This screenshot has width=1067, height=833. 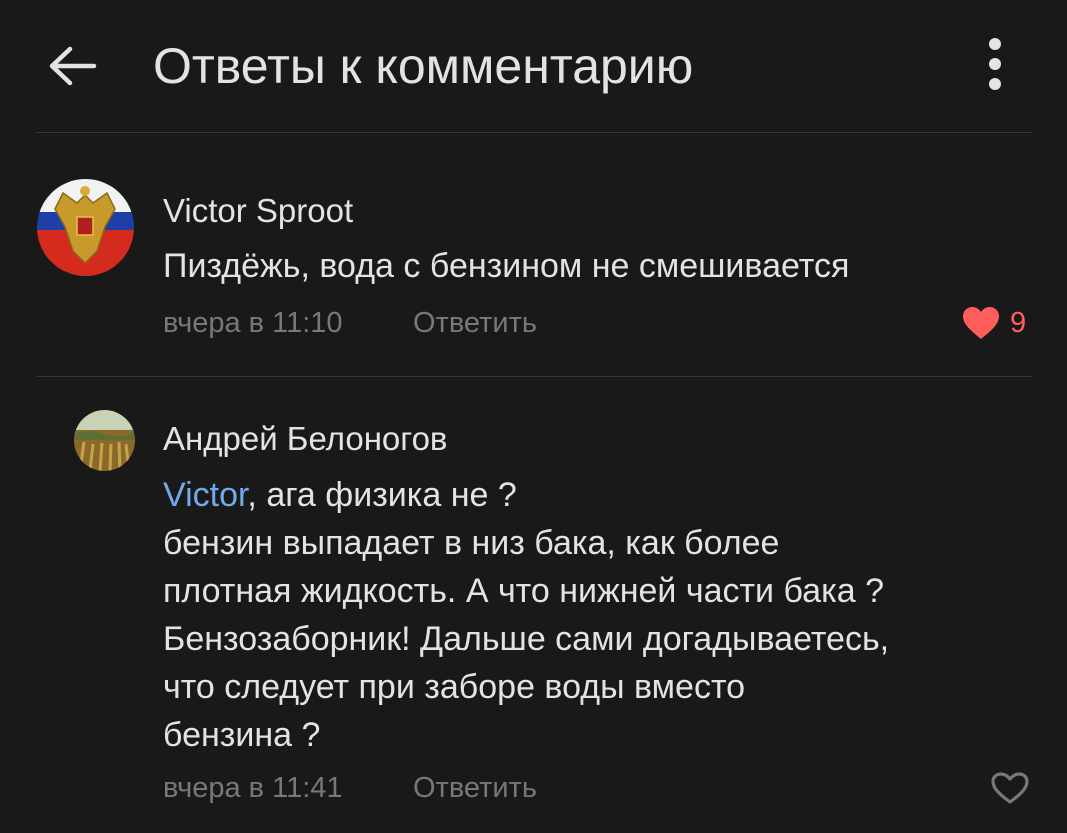 What do you see at coordinates (258, 211) in the screenshot?
I see `comment-author: Victor Sproot` at bounding box center [258, 211].